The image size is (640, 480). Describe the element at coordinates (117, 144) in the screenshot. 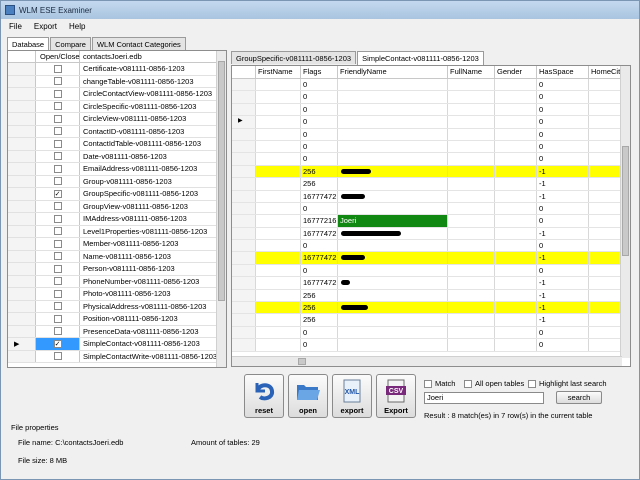

I see `table-list-item: ContactIdTable-v081111-0856-1203` at that location.